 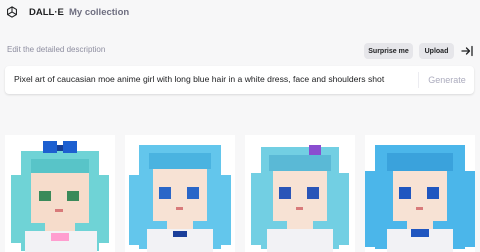 I want to click on prompt-divider, so click(x=418, y=80).